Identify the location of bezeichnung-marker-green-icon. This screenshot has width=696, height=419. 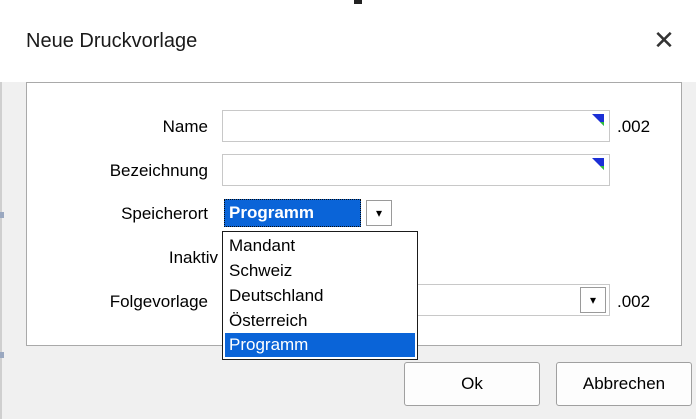
(602, 168).